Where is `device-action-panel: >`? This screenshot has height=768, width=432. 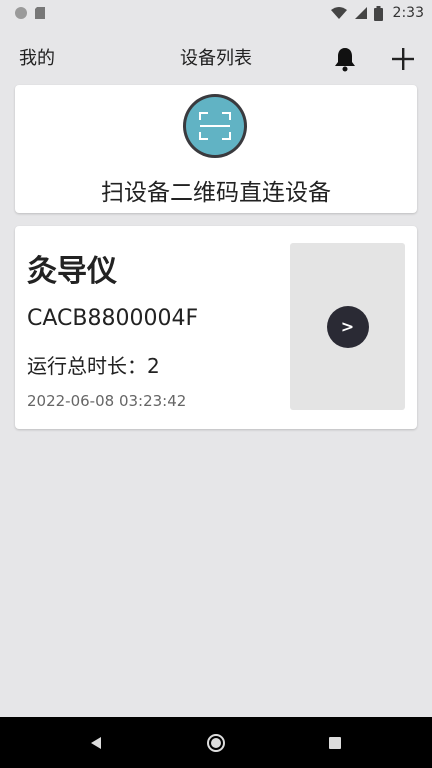 device-action-panel: > is located at coordinates (347, 326).